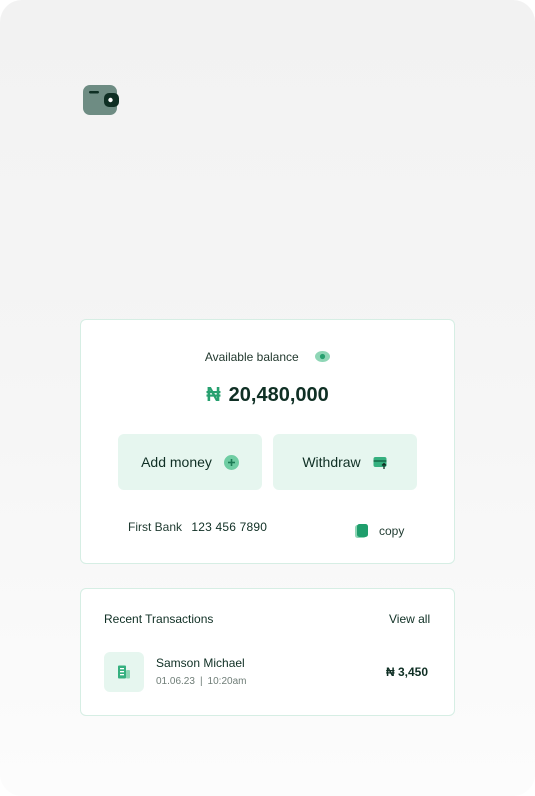  I want to click on transaction-datetime: 01.06.23 | 10:20am, so click(201, 681).